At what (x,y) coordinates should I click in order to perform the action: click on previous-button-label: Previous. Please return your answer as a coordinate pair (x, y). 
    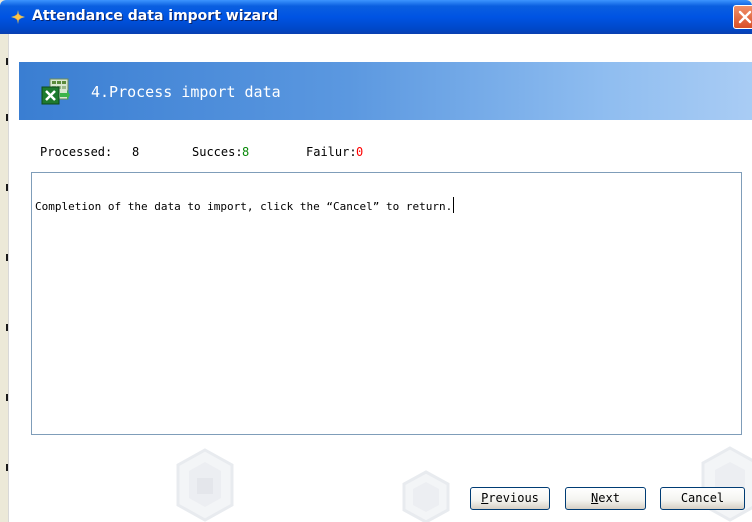
    Looking at the image, I should click on (510, 498).